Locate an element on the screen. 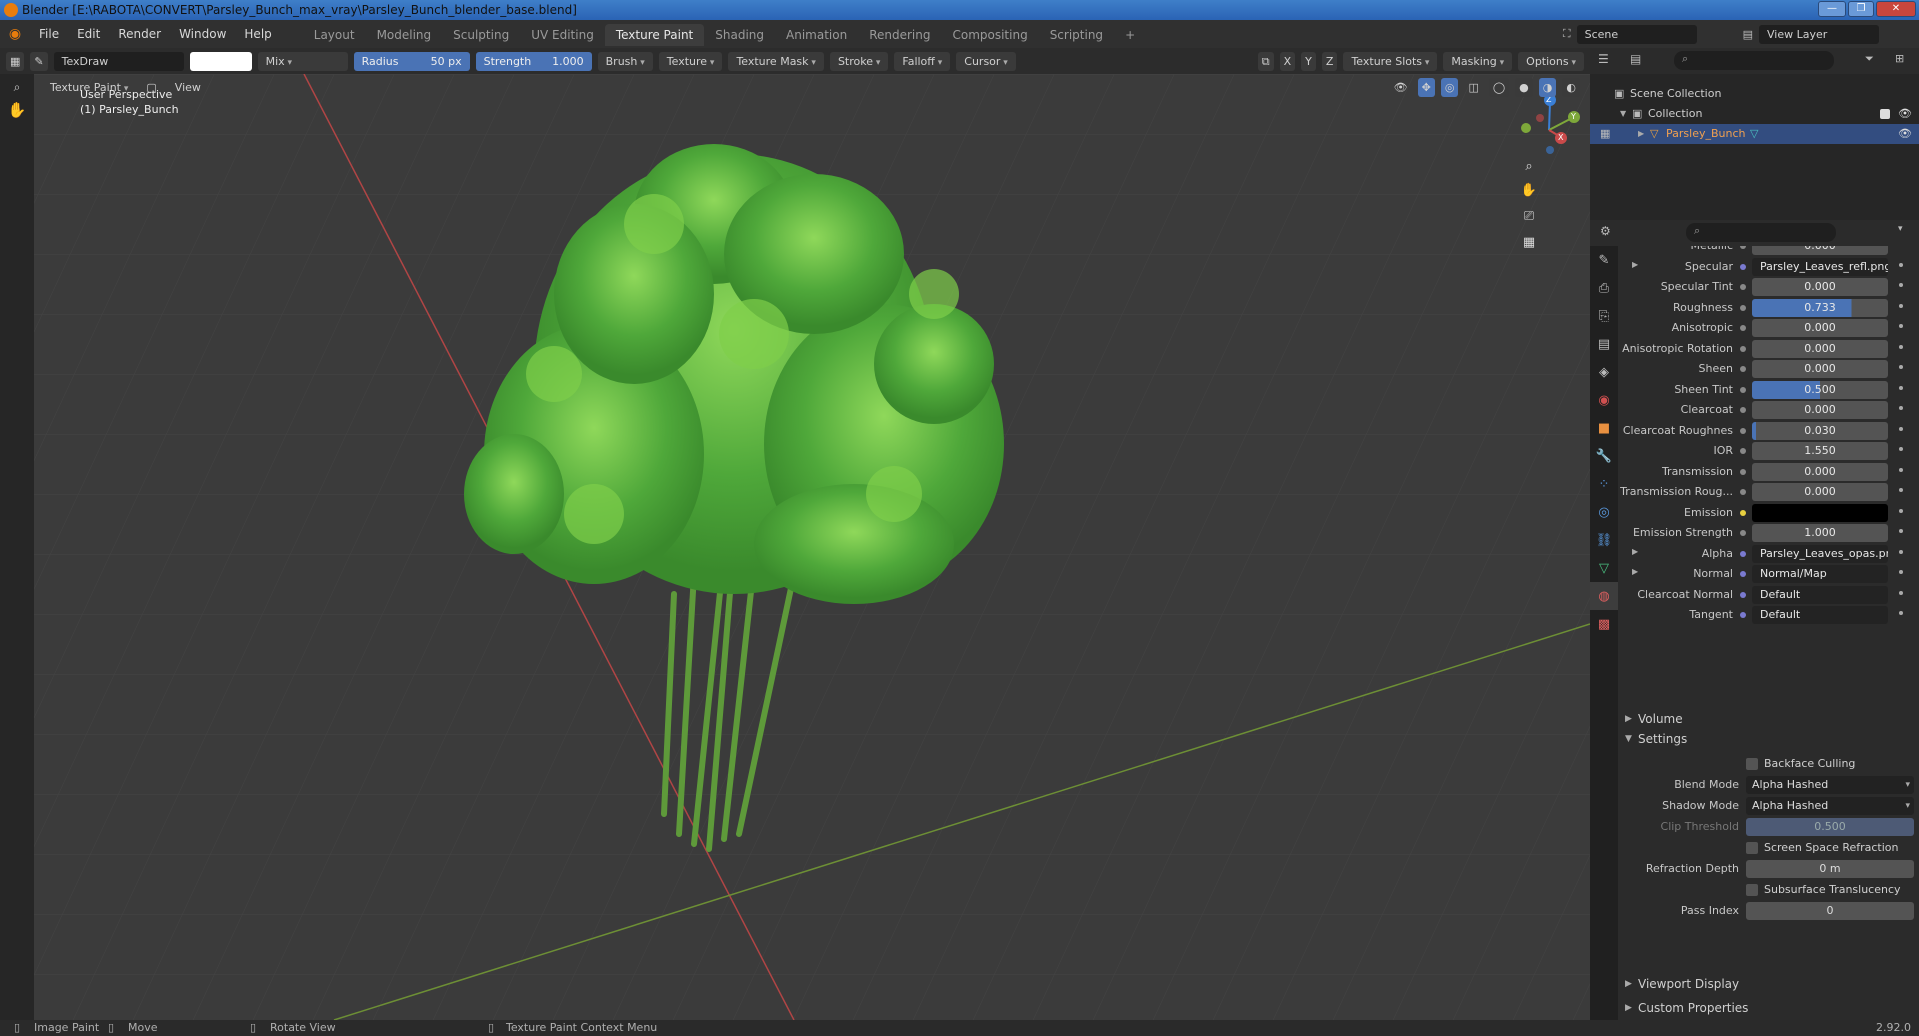 The image size is (1919, 1036). menu-falloff: Falloff is located at coordinates (922, 61).